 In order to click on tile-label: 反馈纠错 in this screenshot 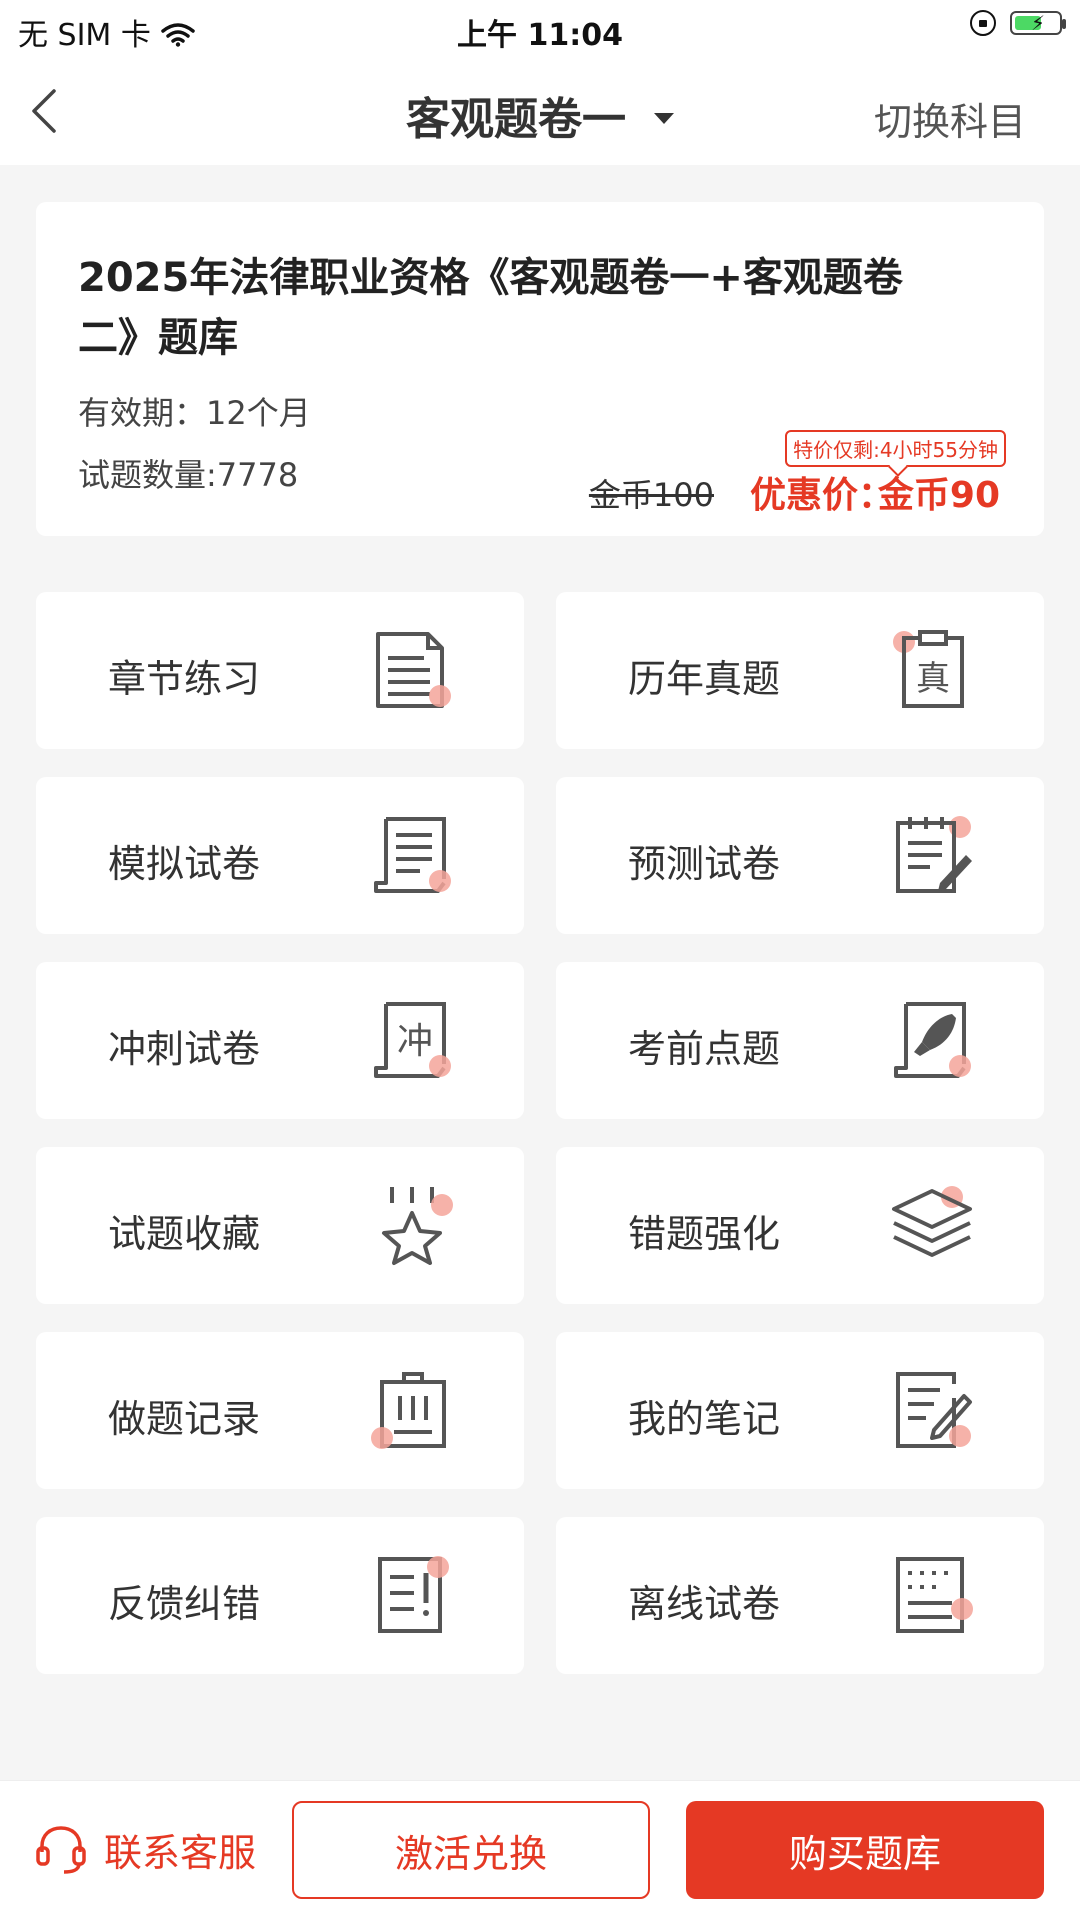, I will do `click(184, 1604)`.